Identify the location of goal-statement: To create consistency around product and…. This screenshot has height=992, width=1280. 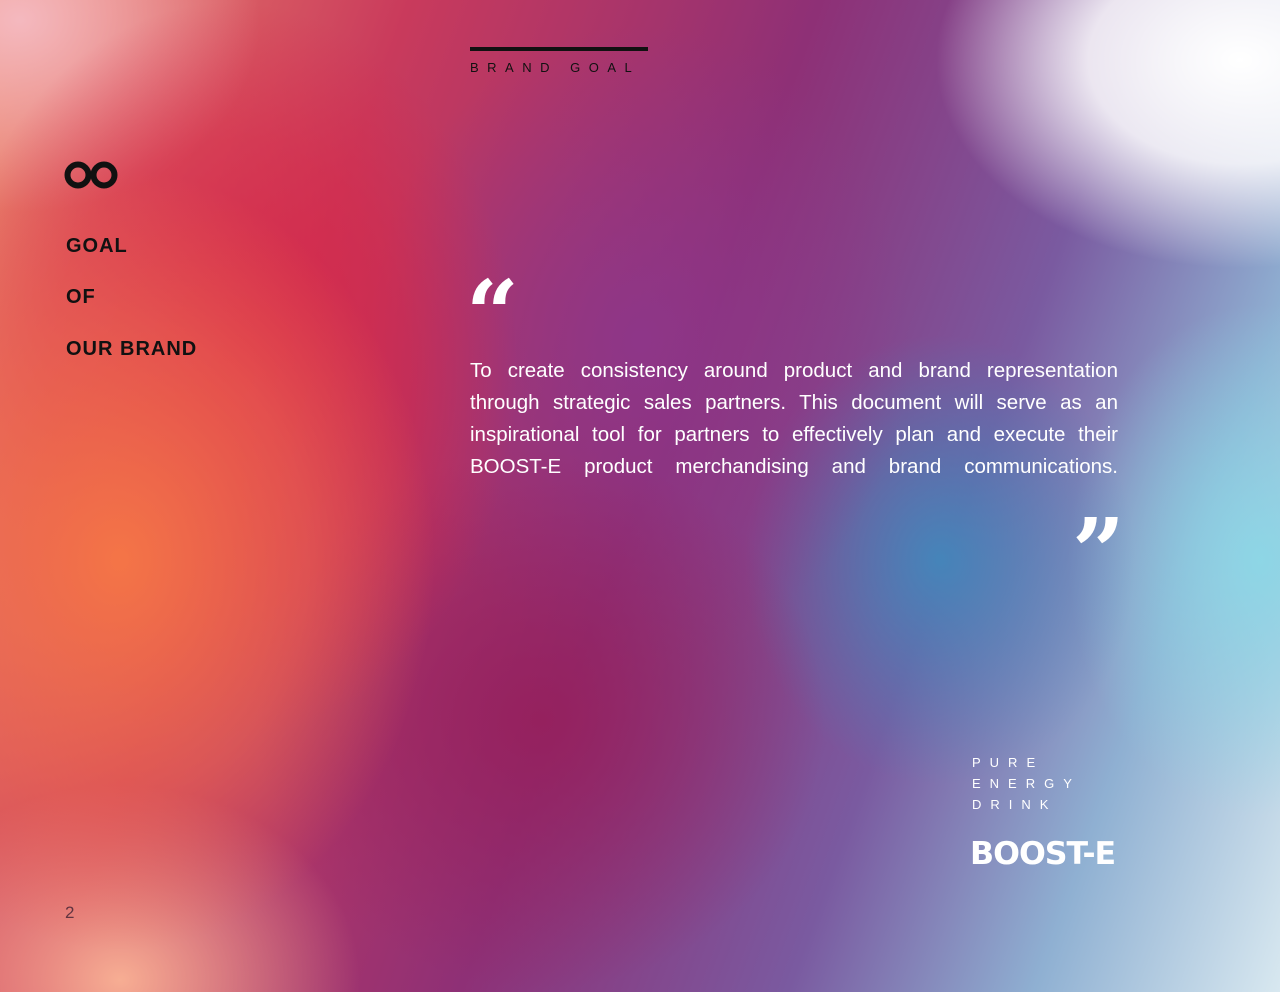
(794, 418).